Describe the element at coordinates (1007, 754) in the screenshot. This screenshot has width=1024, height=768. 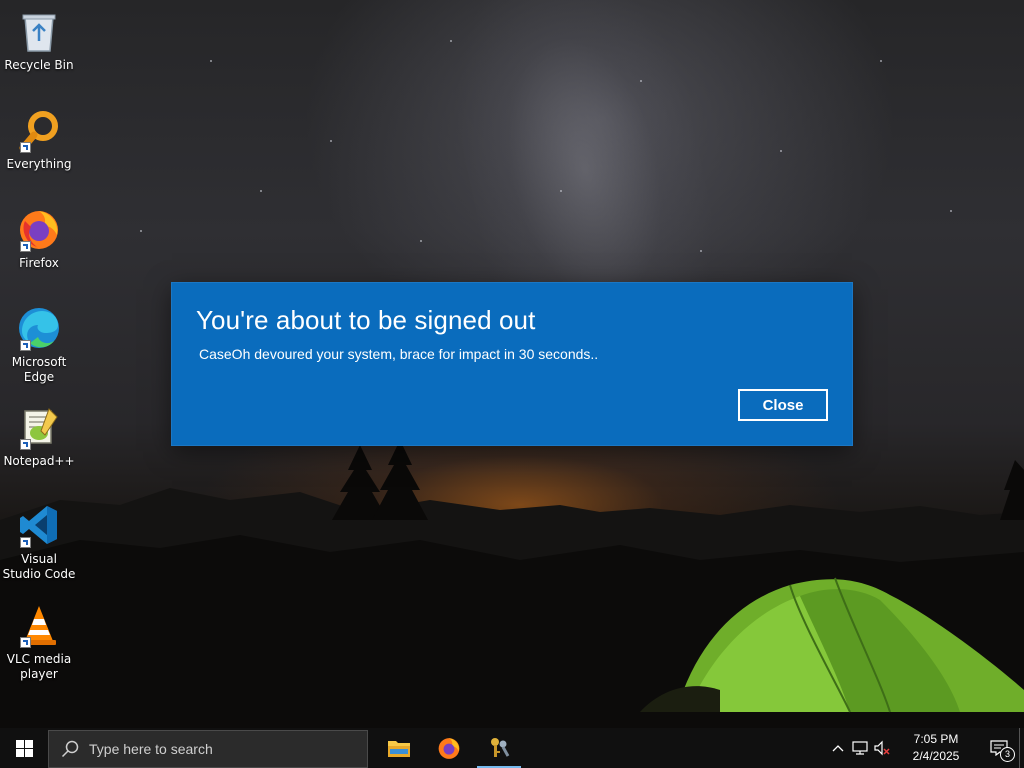
I see `notification-count-badge: 3` at that location.